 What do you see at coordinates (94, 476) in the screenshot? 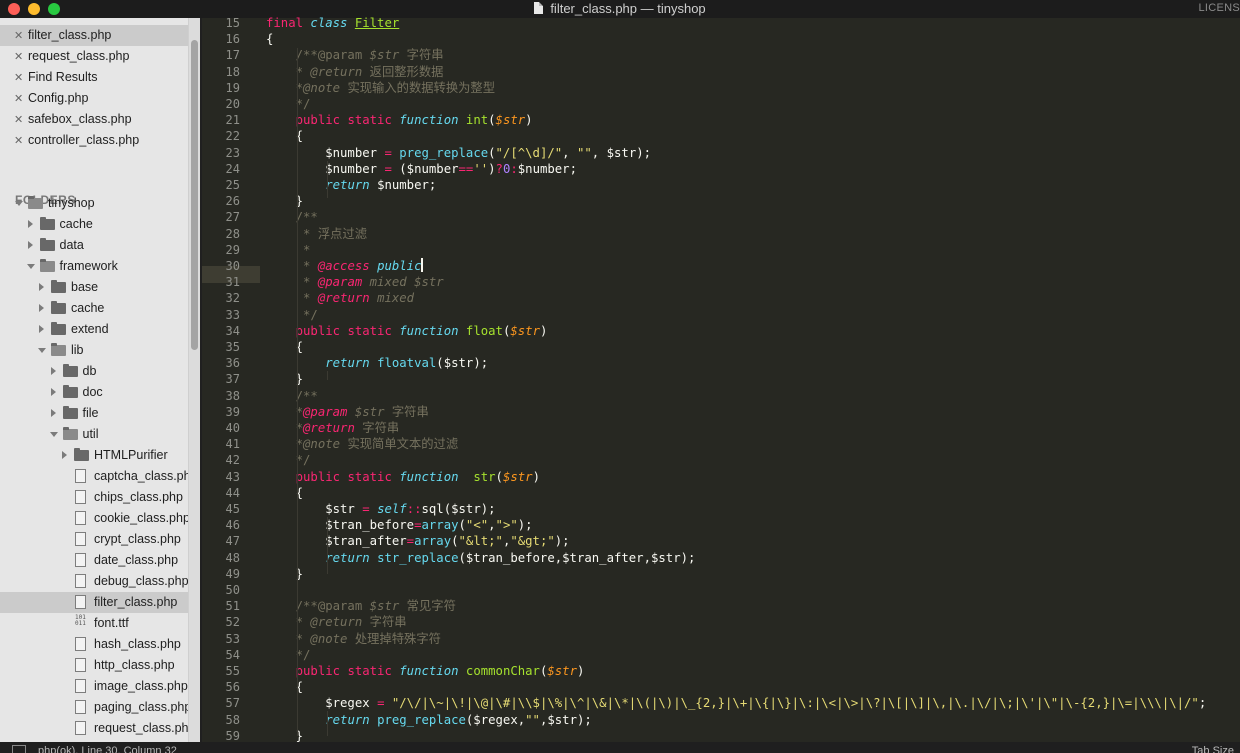
I see `tree-item: captcha_class.php` at bounding box center [94, 476].